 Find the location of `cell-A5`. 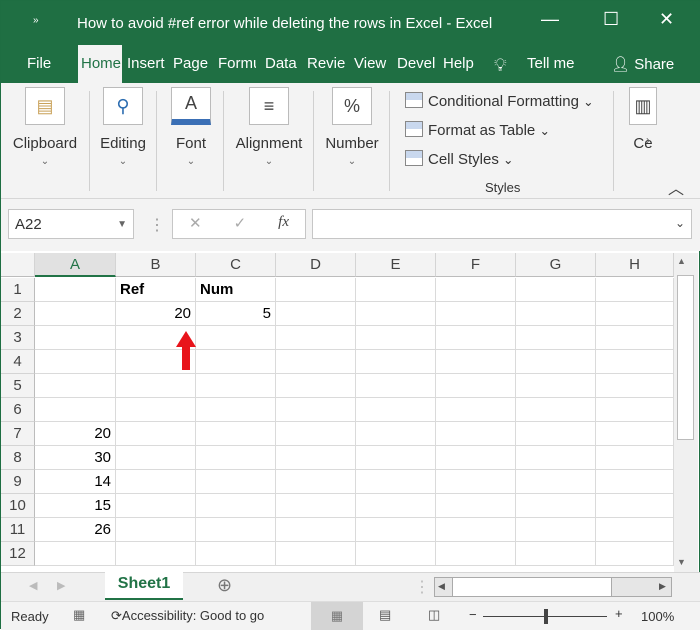

cell-A5 is located at coordinates (75, 386).